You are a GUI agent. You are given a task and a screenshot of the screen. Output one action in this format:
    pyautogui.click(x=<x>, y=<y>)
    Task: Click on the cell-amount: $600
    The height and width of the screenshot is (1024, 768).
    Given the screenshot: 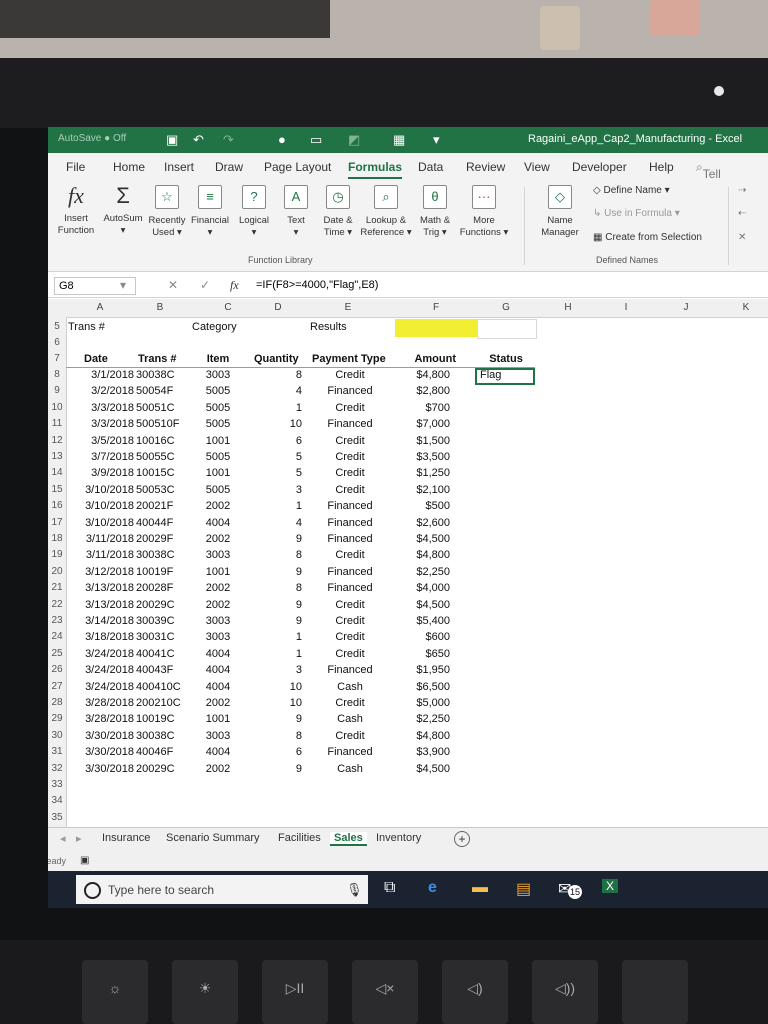 What is the action you would take?
    pyautogui.click(x=424, y=637)
    